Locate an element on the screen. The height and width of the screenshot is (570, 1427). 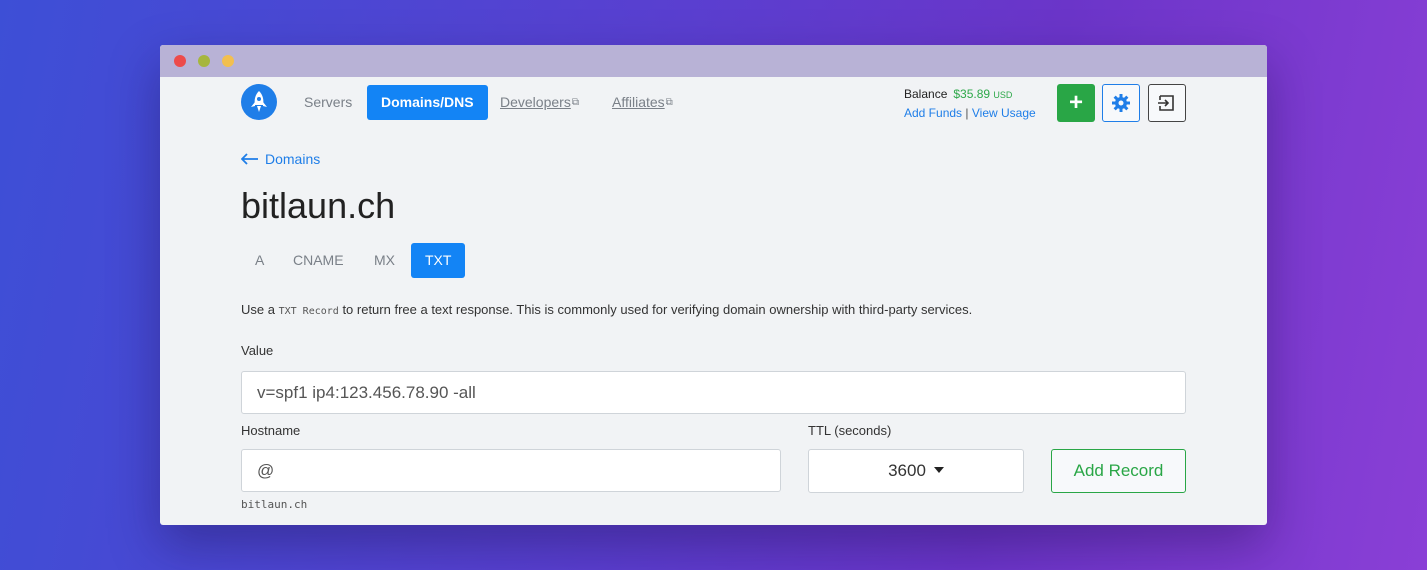
window-maximize-button is located at coordinates (228, 61).